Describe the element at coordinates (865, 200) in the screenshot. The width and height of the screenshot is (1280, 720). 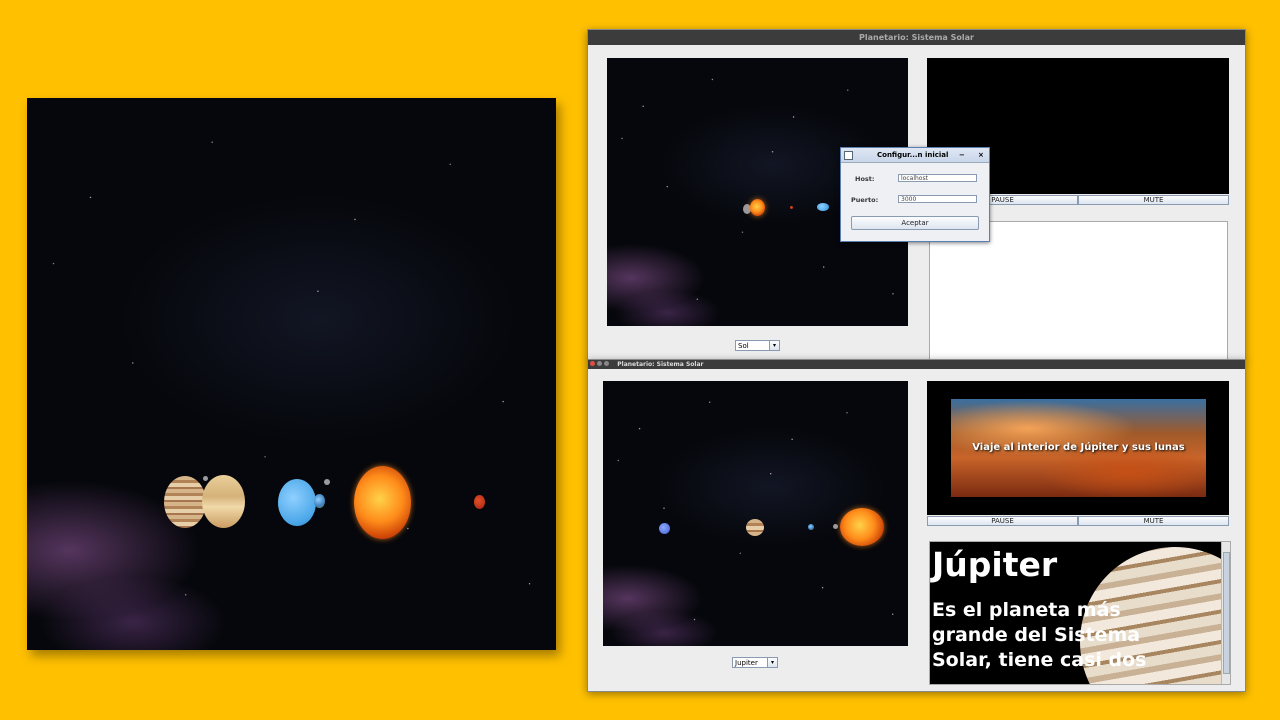
I see `port-label: Puerto:` at that location.